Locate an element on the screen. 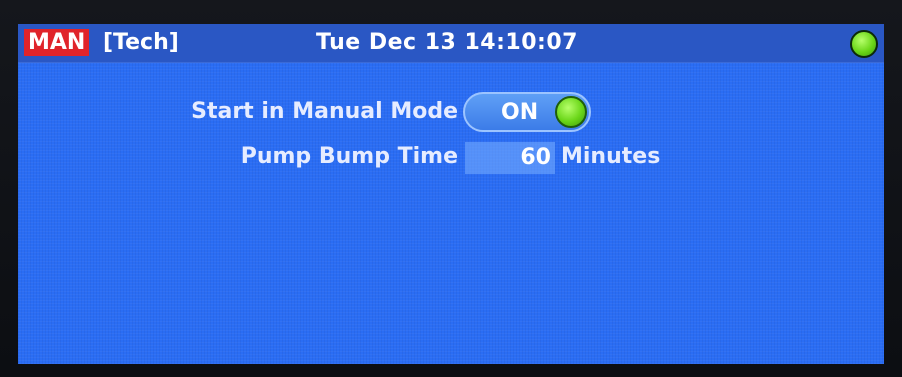  toggle-knob-icon is located at coordinates (571, 112).